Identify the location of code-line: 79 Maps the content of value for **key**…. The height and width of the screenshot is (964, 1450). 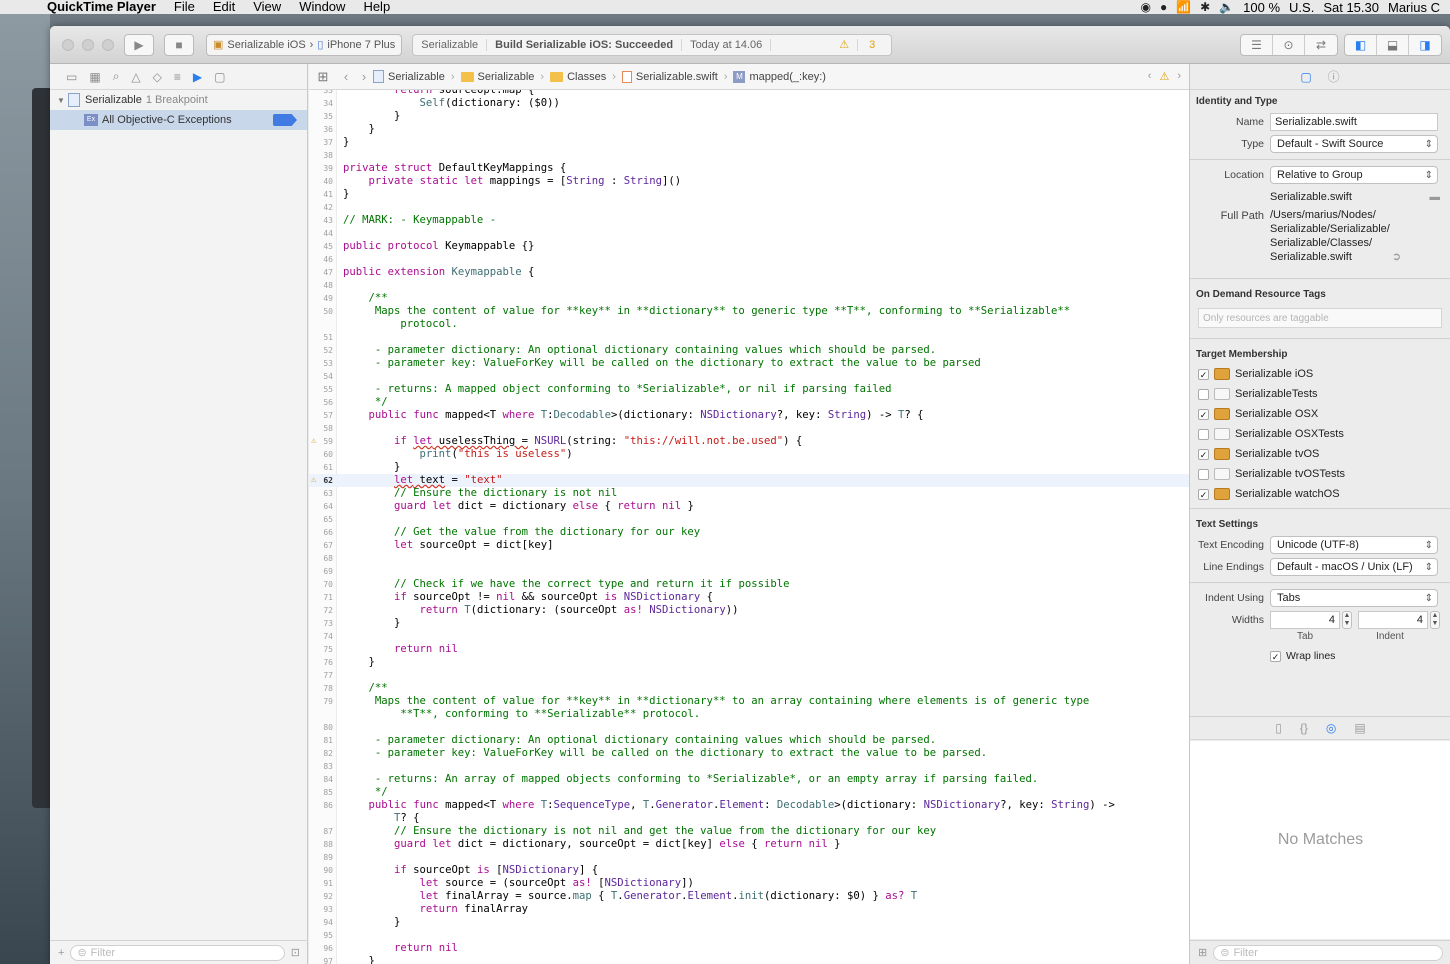
(749, 701).